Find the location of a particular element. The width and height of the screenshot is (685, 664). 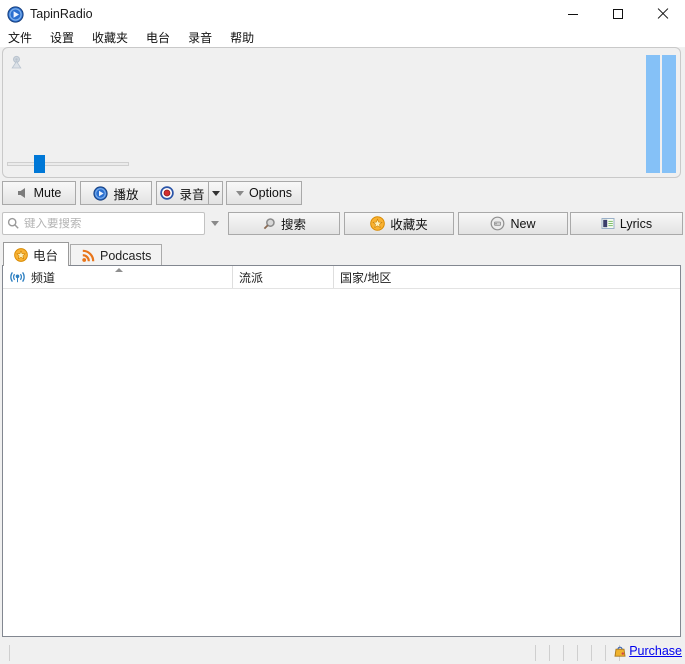

menu-help: 帮助 is located at coordinates (242, 38).